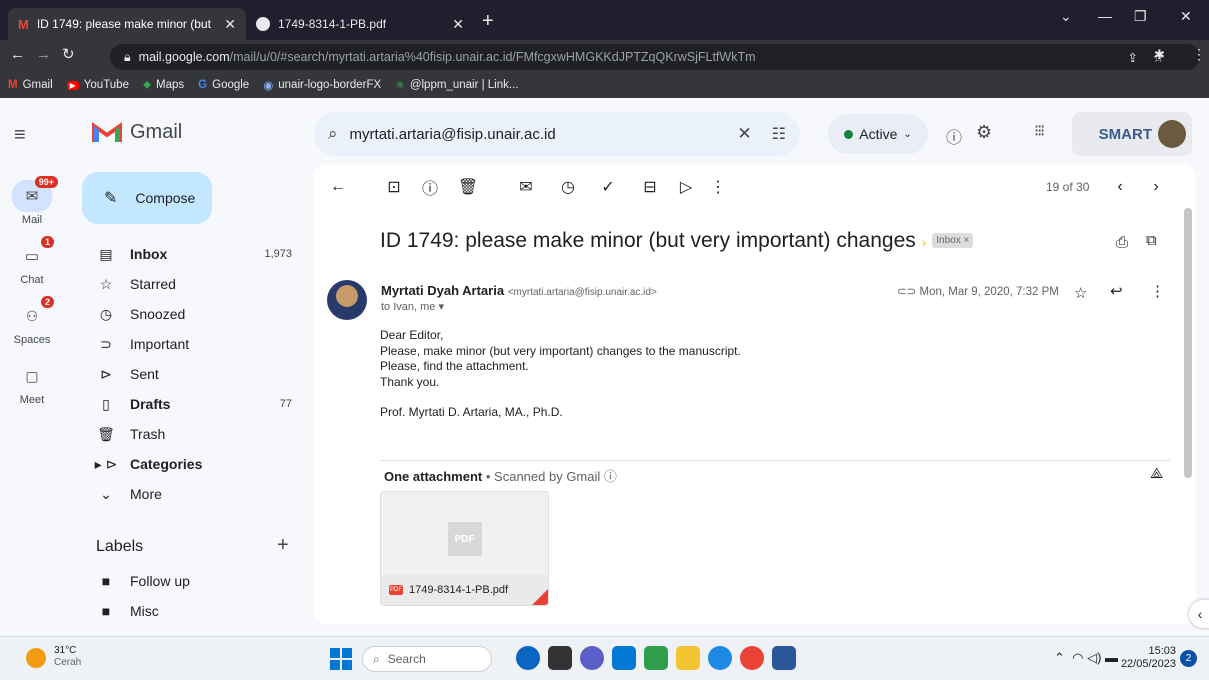 The width and height of the screenshot is (1209, 680). I want to click on windows-start-icon, so click(341, 659).